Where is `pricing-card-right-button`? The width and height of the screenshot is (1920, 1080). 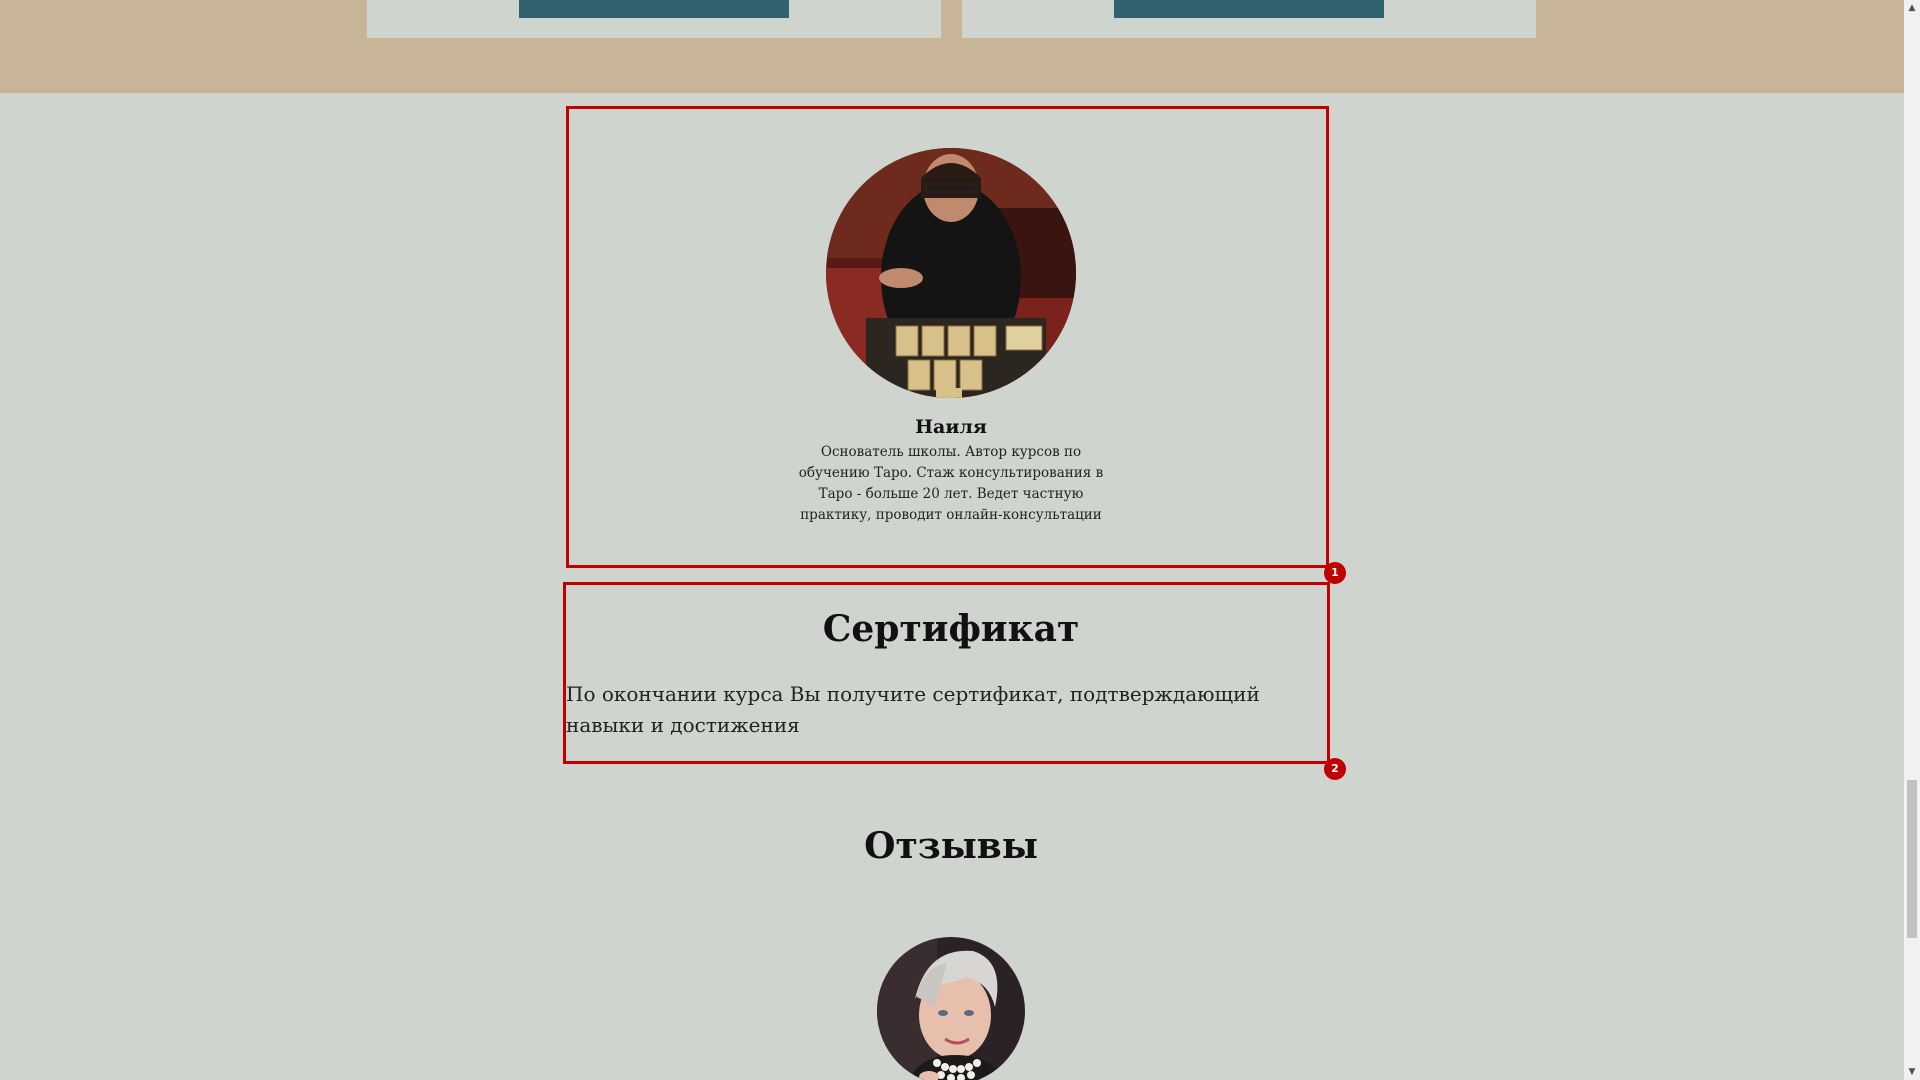
pricing-card-right-button is located at coordinates (1249, 9).